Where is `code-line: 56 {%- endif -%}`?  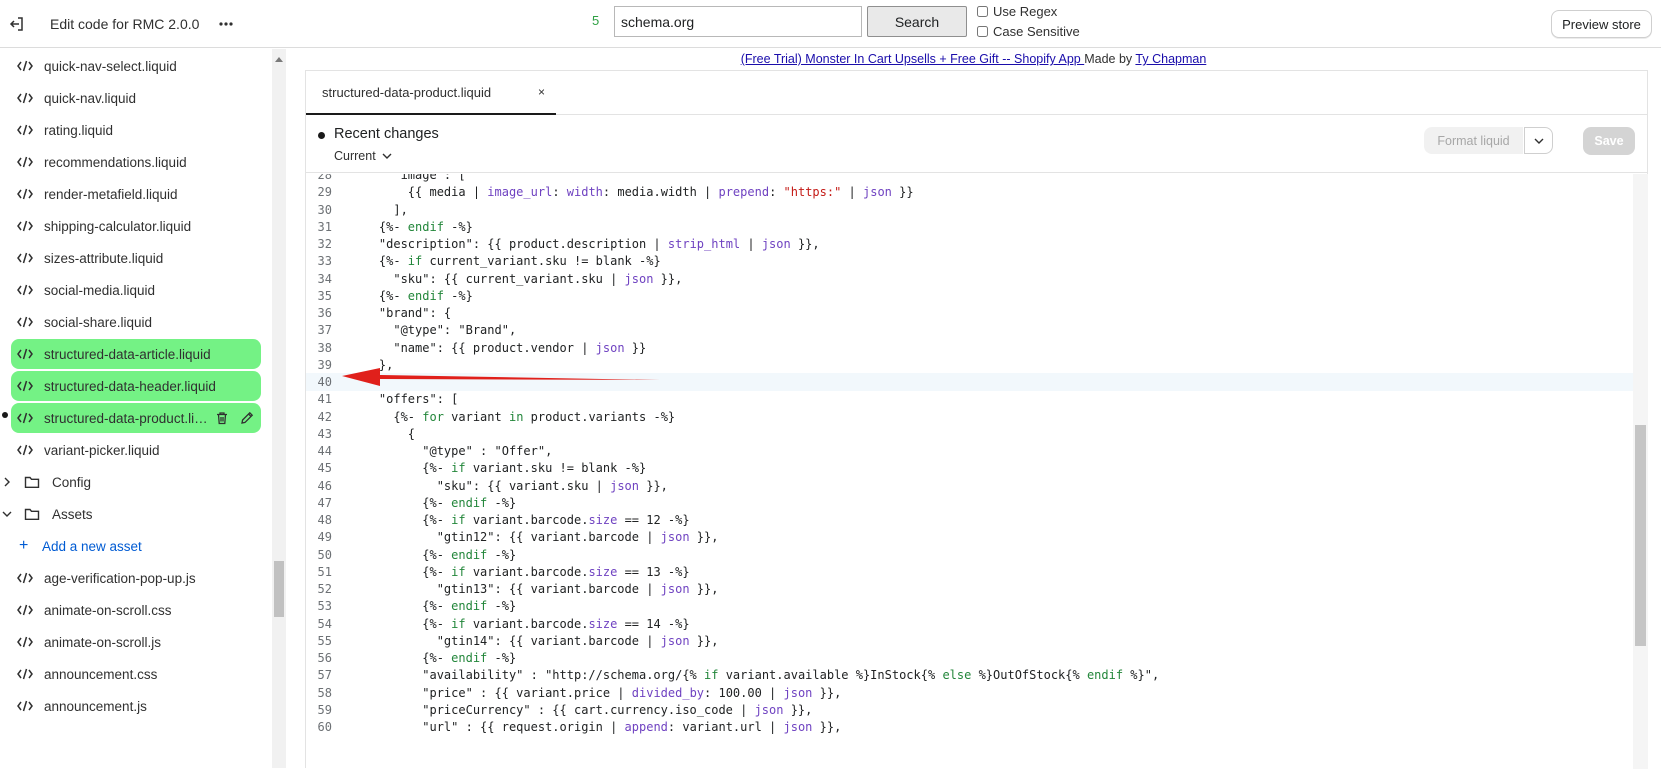 code-line: 56 {%- endif -%} is located at coordinates (969, 658).